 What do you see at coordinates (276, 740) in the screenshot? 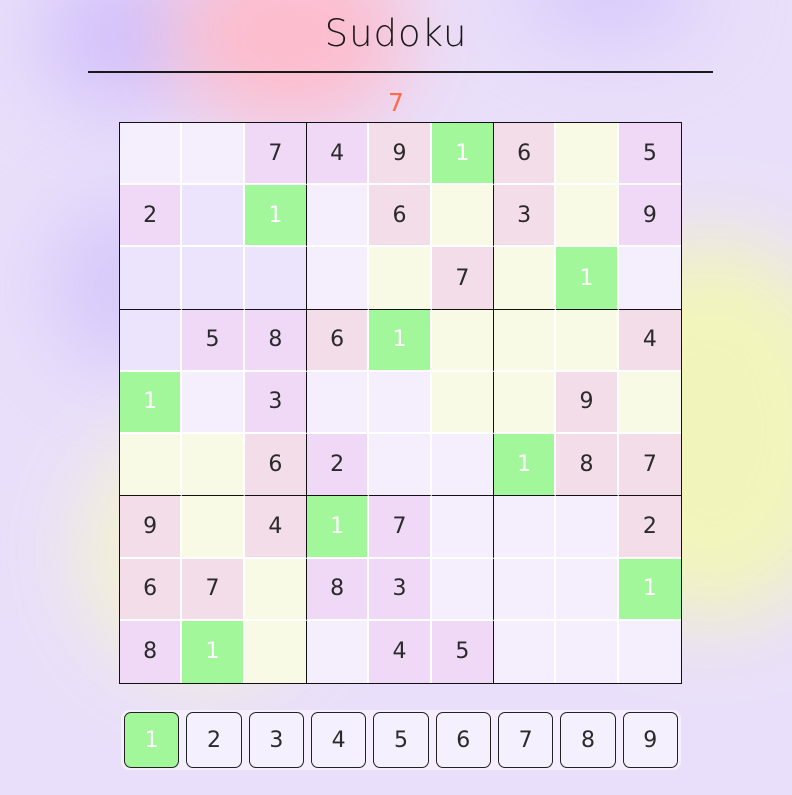
I see `number-button-3: 3` at bounding box center [276, 740].